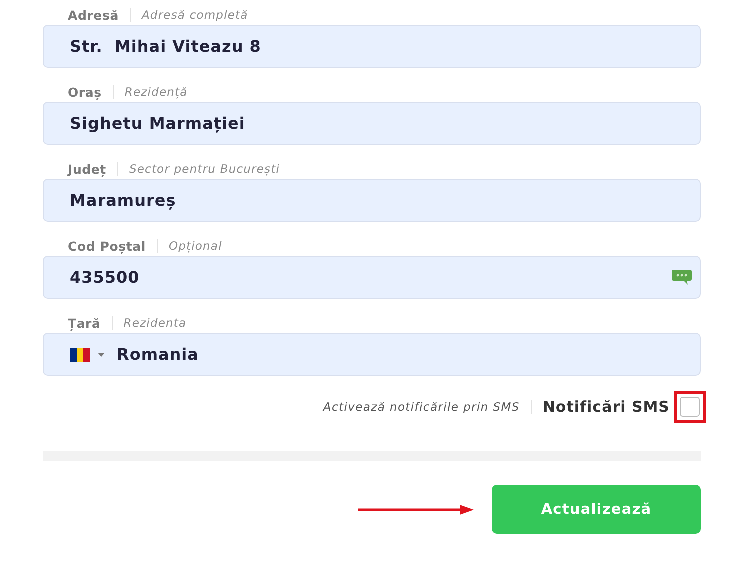 This screenshot has height=571, width=734. I want to click on input-field: Sighetu Marmației, so click(372, 123).